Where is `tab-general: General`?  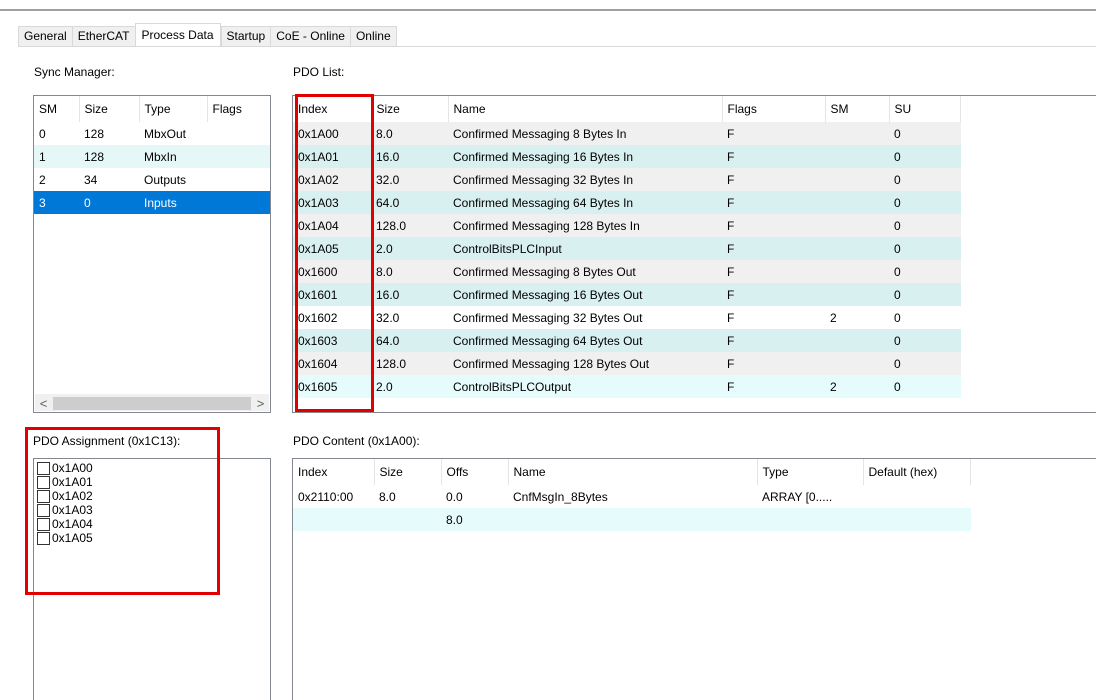 tab-general: General is located at coordinates (45, 36).